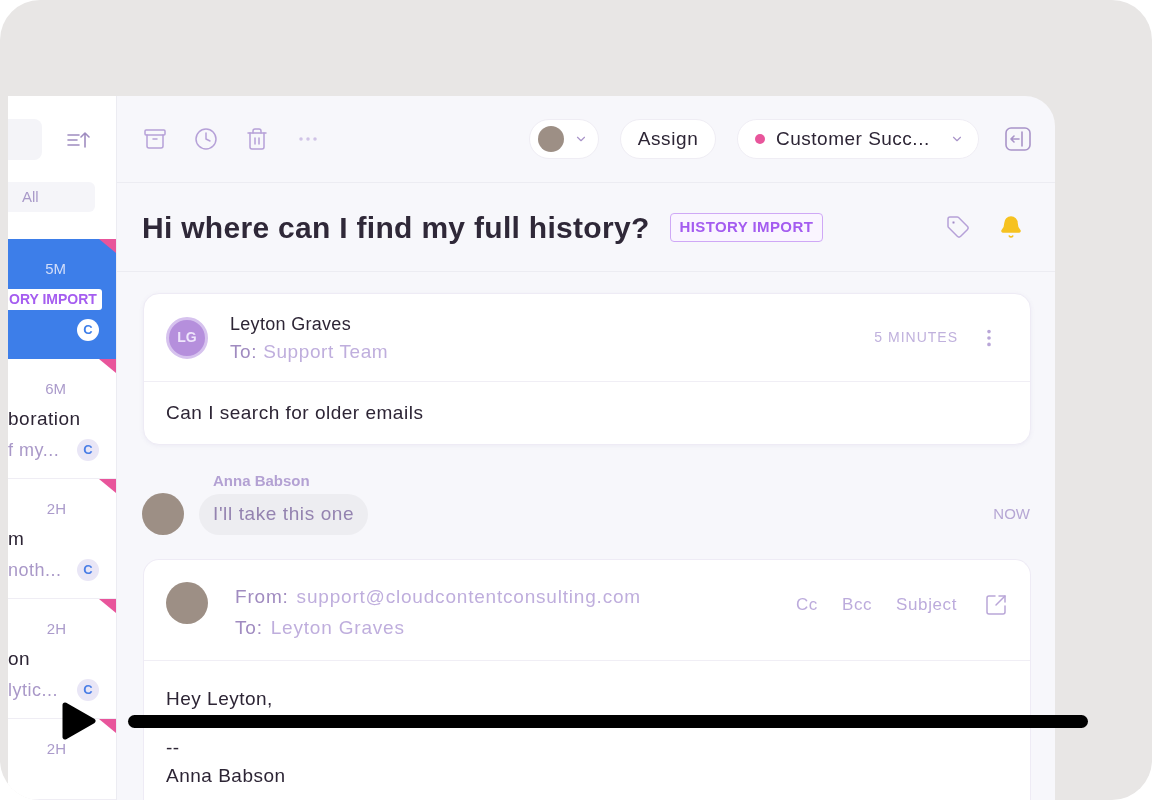 The height and width of the screenshot is (800, 1152). I want to click on note-bubble: I'll take this one, so click(284, 514).